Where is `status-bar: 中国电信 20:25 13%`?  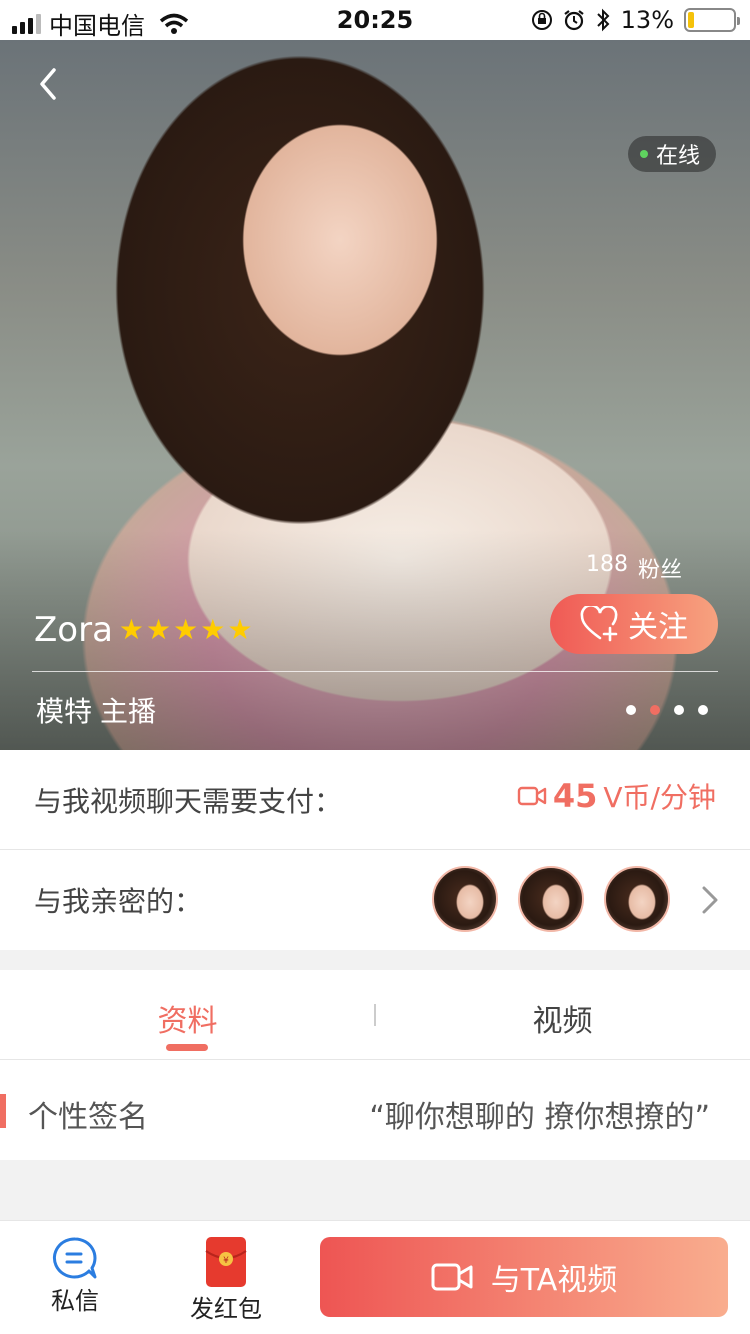
status-bar: 中国电信 20:25 13% is located at coordinates (375, 20).